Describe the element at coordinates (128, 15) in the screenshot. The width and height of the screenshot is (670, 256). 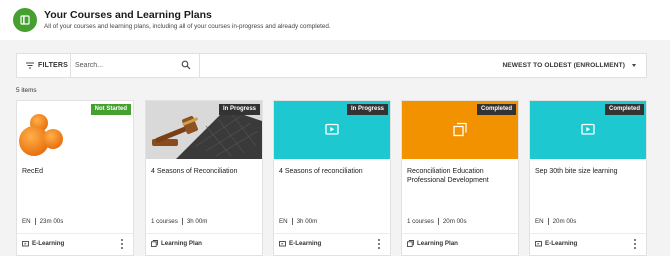
I see `page-title: Your Courses and Learning Plans` at that location.